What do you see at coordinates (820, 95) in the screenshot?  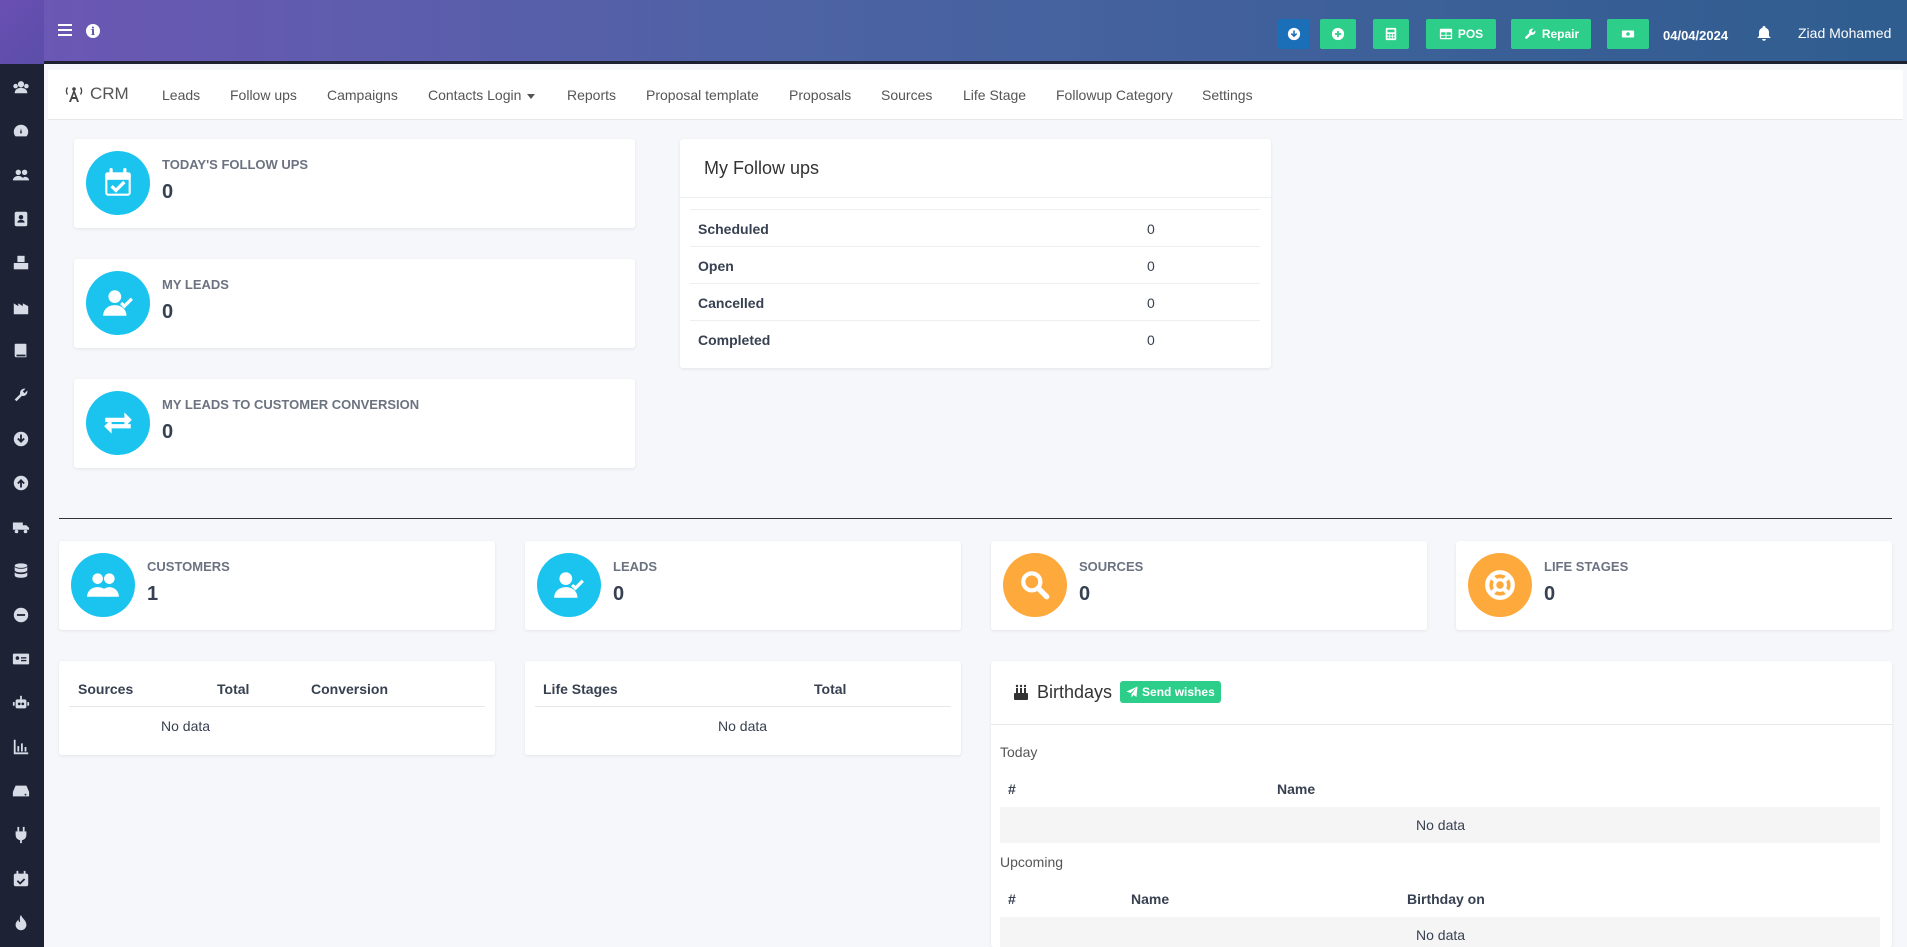 I see `nav-proposals: Proposals` at bounding box center [820, 95].